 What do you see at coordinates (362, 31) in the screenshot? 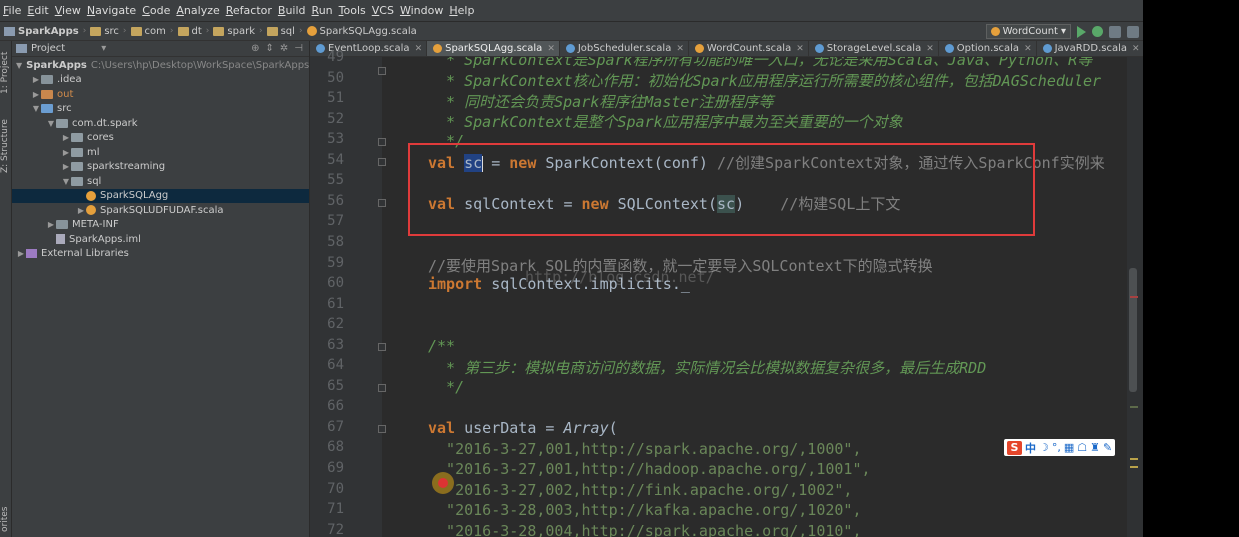
I see `breadcrumb-file: SparkSQLAgg.scala` at bounding box center [362, 31].